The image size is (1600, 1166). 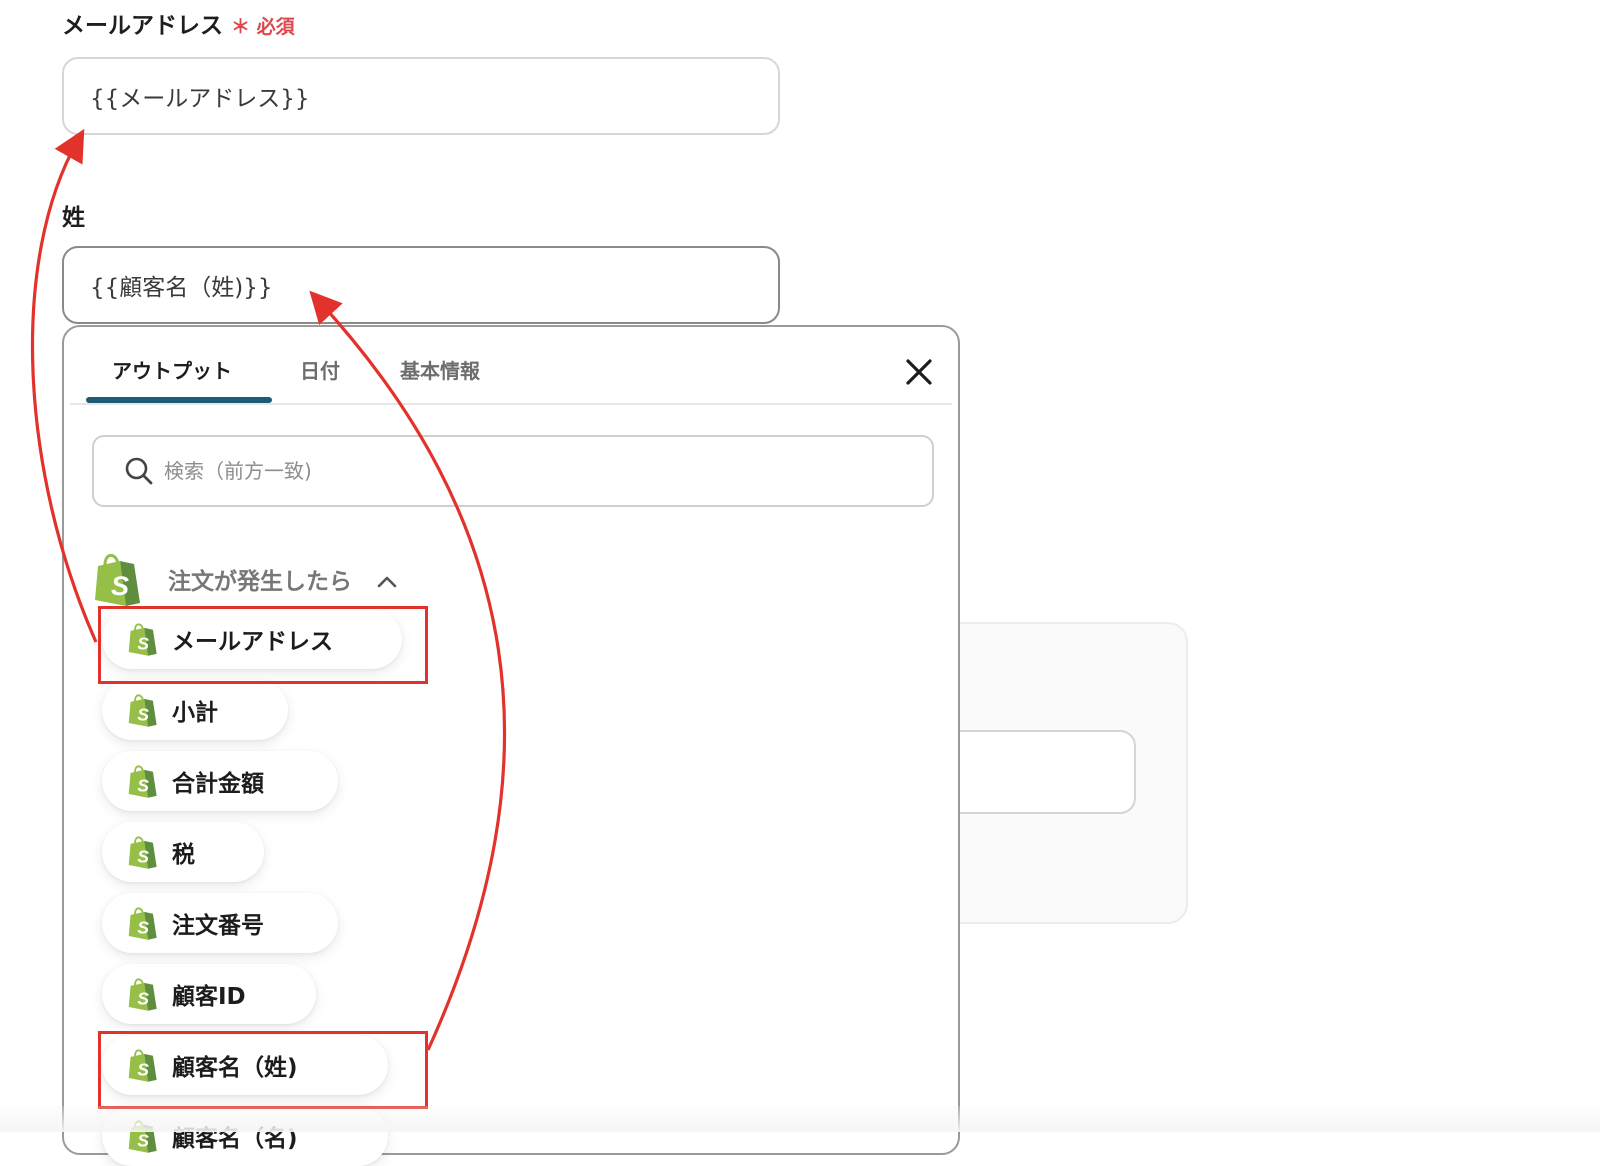 I want to click on arrow-email-to-field, so click(x=64, y=385).